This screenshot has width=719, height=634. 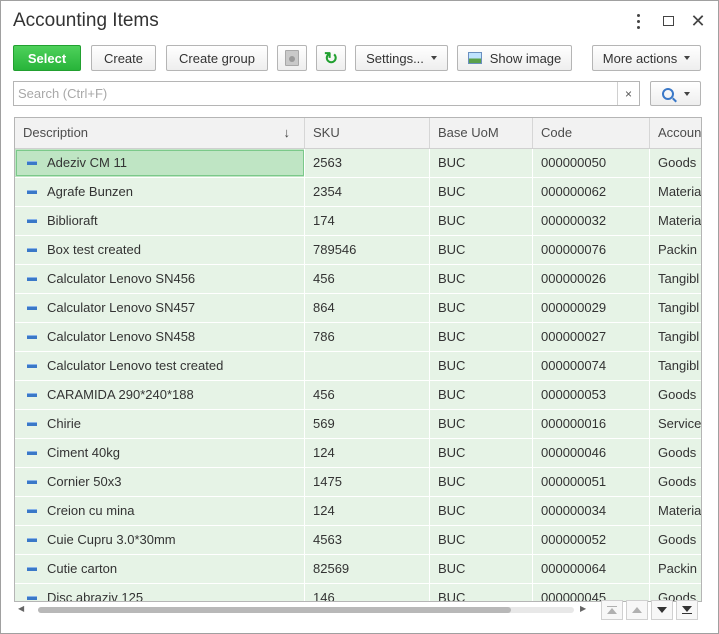 What do you see at coordinates (367, 592) in the screenshot?
I see `cell-sku: 146` at bounding box center [367, 592].